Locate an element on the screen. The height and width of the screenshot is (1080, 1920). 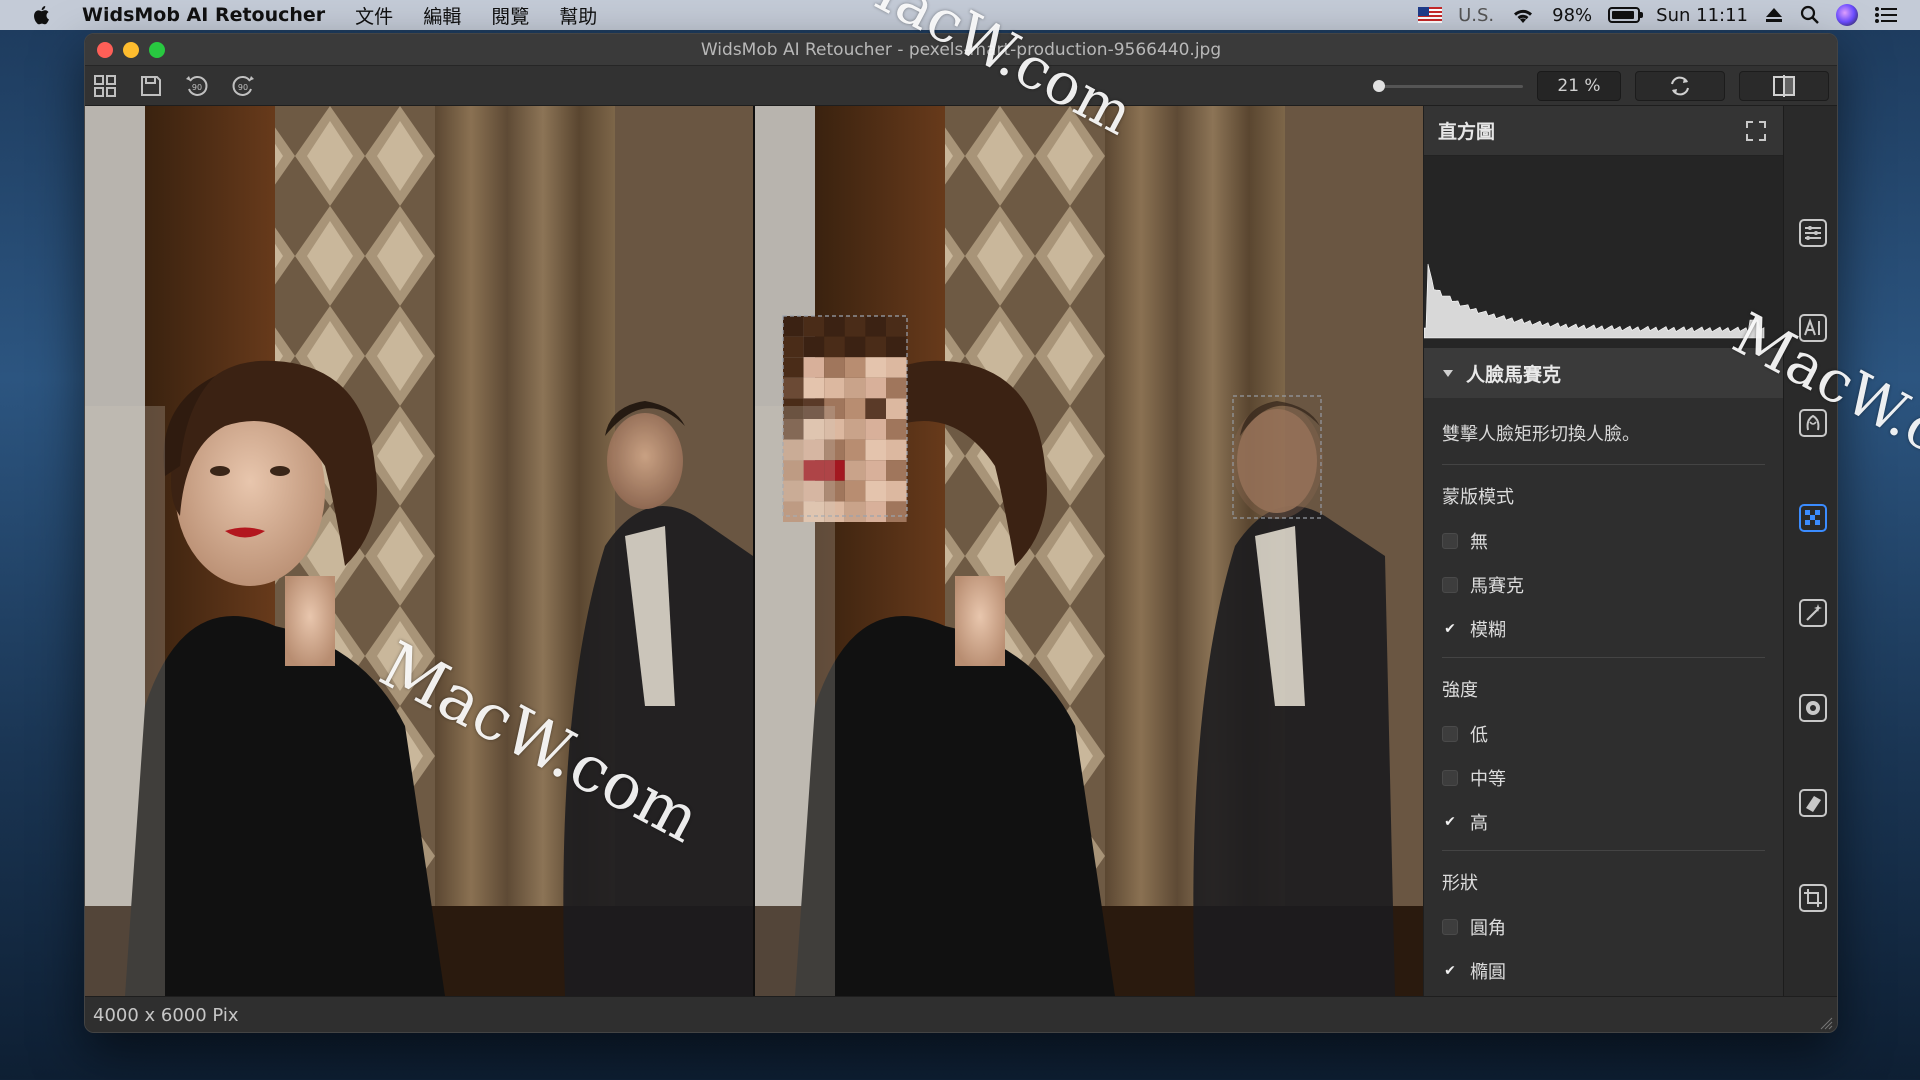
rotate-right-button: 90 is located at coordinates (243, 86).